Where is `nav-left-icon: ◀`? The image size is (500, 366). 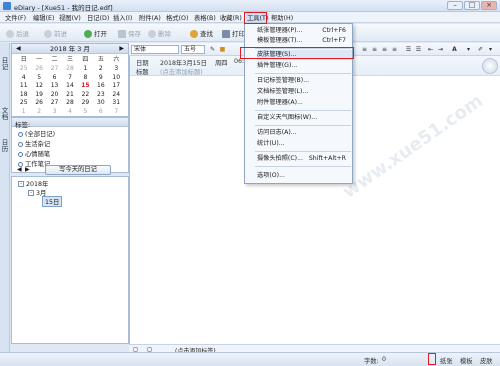 nav-left-icon: ◀ is located at coordinates (19, 169).